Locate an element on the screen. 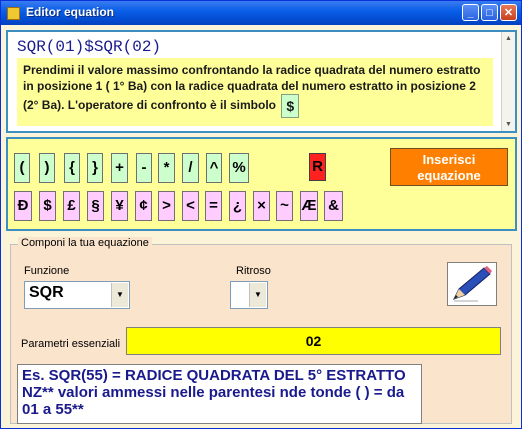  funzione-select: SQR ▼ is located at coordinates (77, 295).